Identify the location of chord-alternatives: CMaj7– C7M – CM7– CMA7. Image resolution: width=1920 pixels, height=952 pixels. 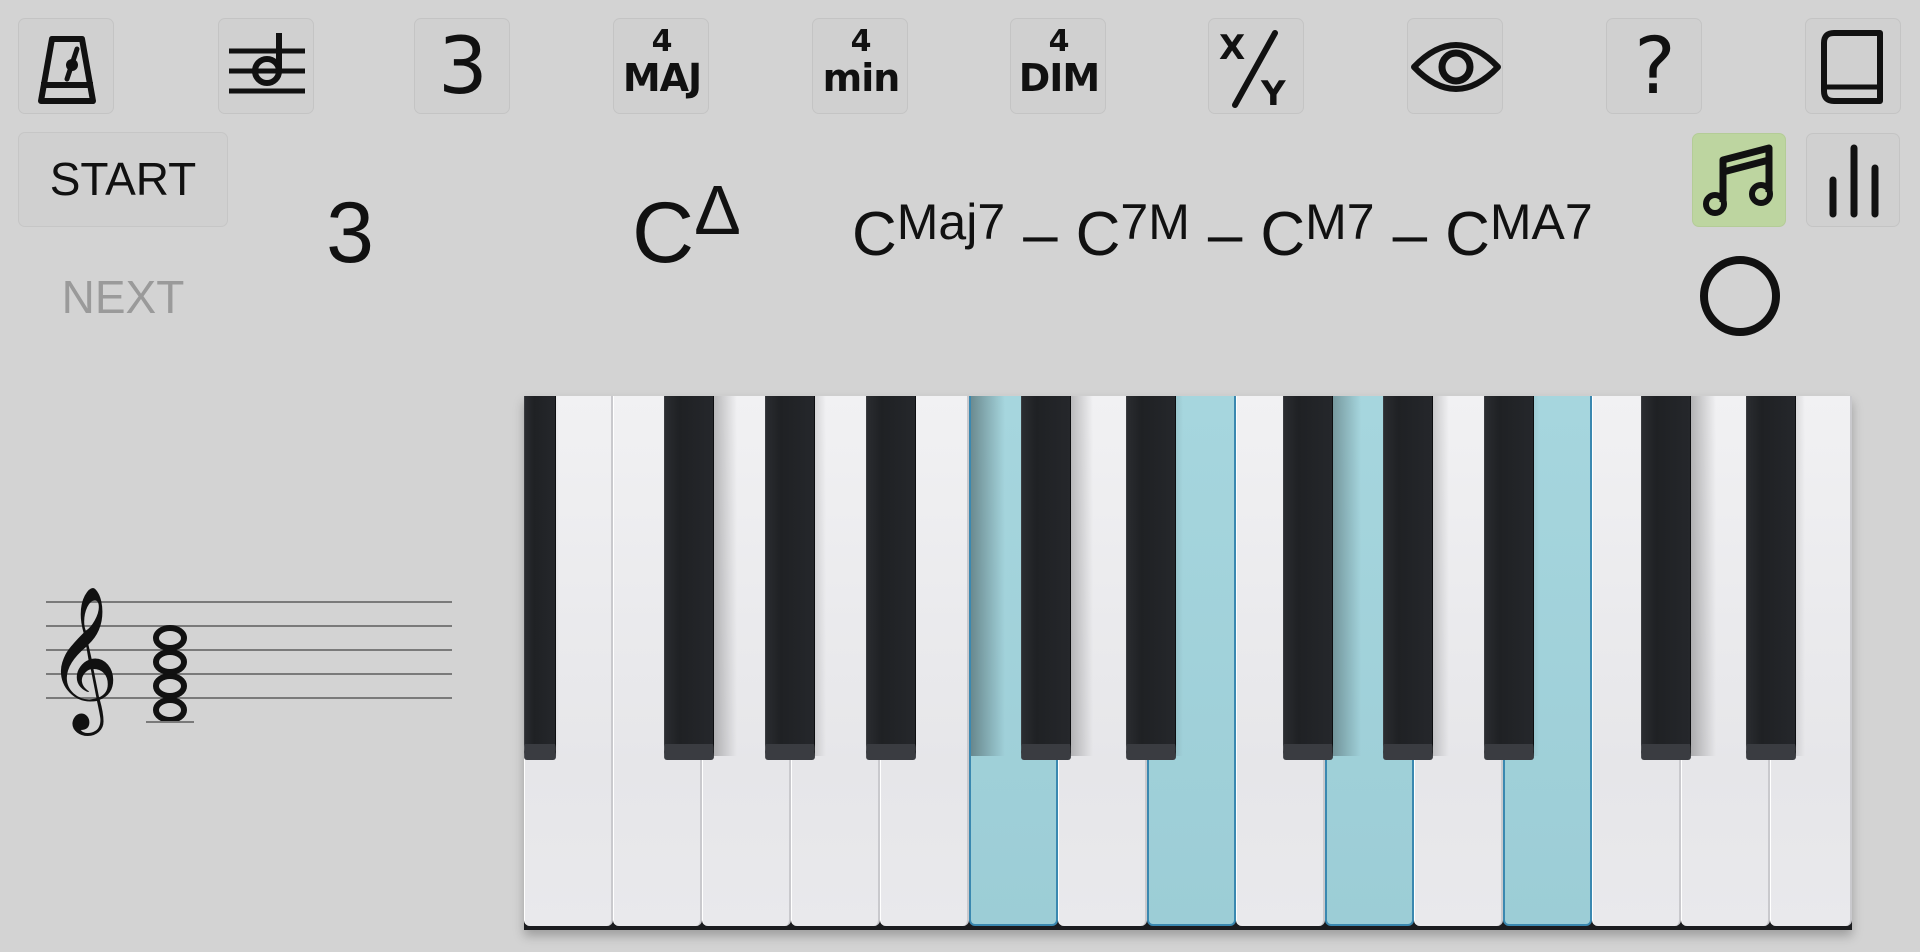
(1222, 231).